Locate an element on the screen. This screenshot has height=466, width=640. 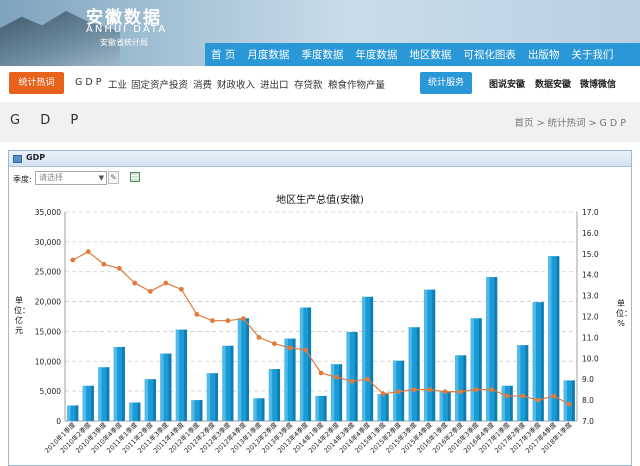
site-logo-subtitle: 安徽省统计局 is located at coordinates (124, 42).